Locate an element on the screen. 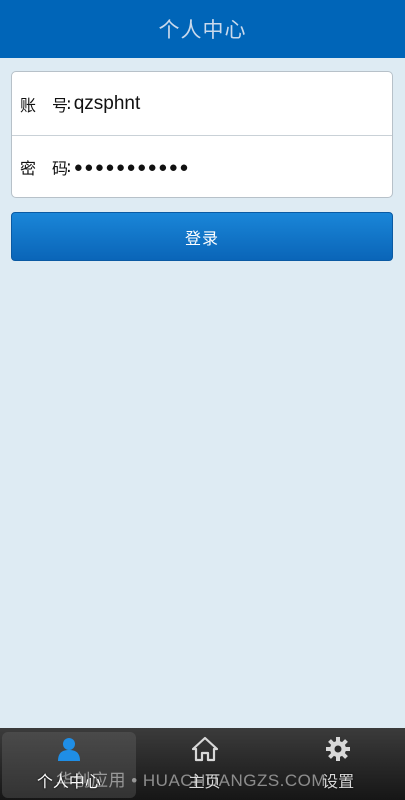 This screenshot has width=405, height=800. tab-home: 主页 is located at coordinates (205, 764).